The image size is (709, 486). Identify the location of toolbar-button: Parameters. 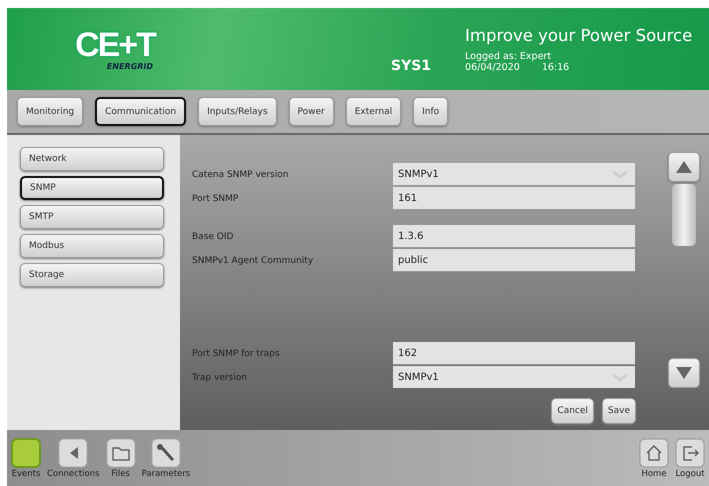
(166, 458).